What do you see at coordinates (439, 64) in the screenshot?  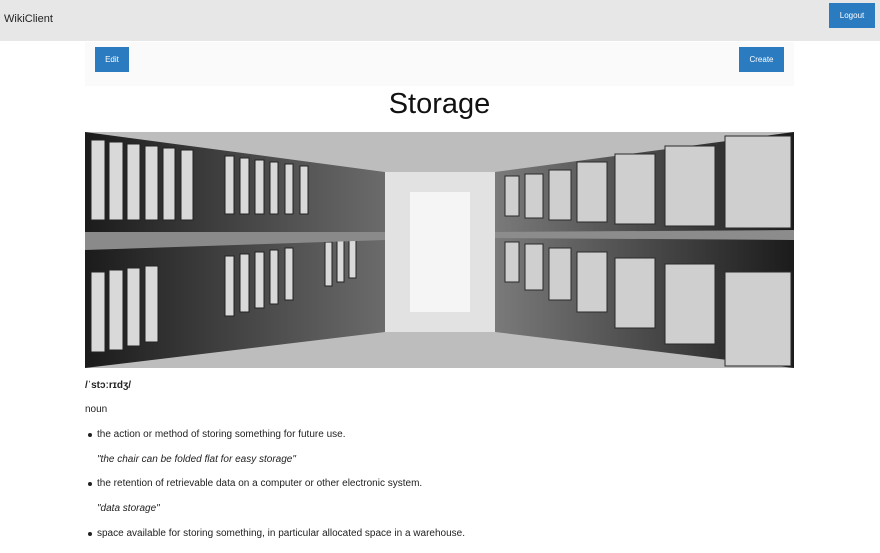 I see `page-toolbar` at bounding box center [439, 64].